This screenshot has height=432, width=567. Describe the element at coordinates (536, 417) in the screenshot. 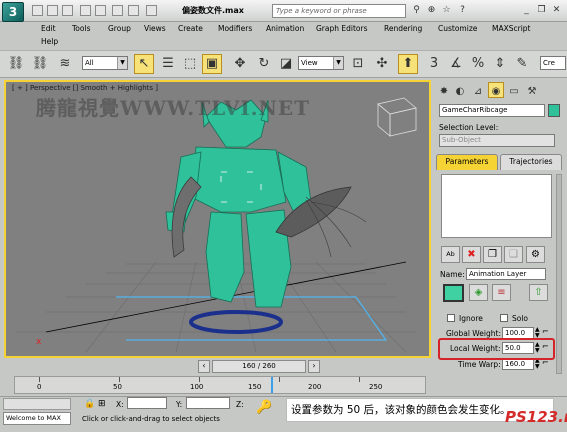

I see `site-logo: PS123.net` at that location.